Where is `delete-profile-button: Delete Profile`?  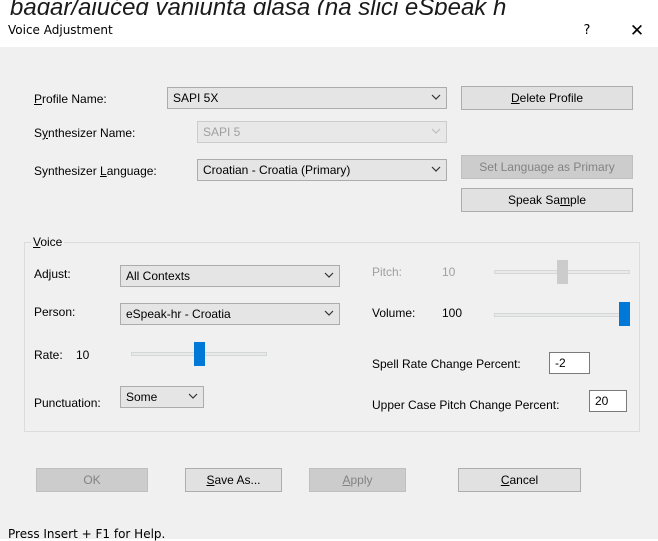 delete-profile-button: Delete Profile is located at coordinates (547, 98).